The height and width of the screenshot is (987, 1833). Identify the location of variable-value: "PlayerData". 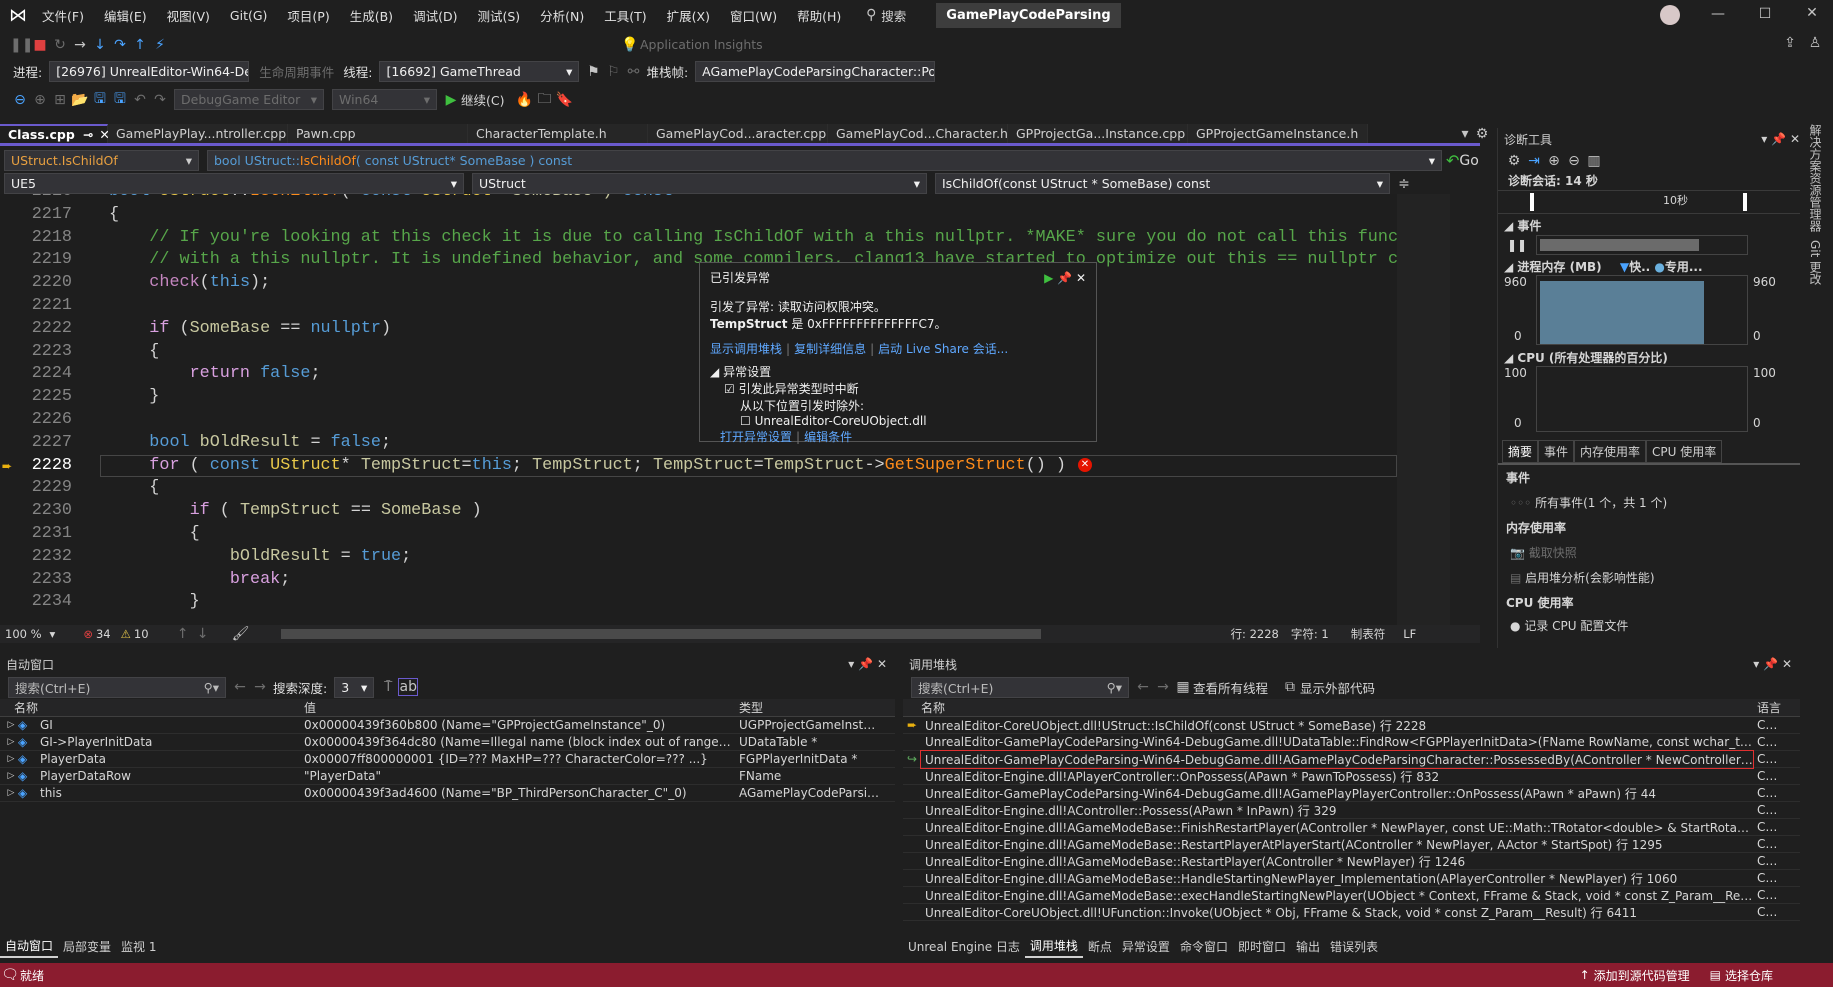
(517, 776).